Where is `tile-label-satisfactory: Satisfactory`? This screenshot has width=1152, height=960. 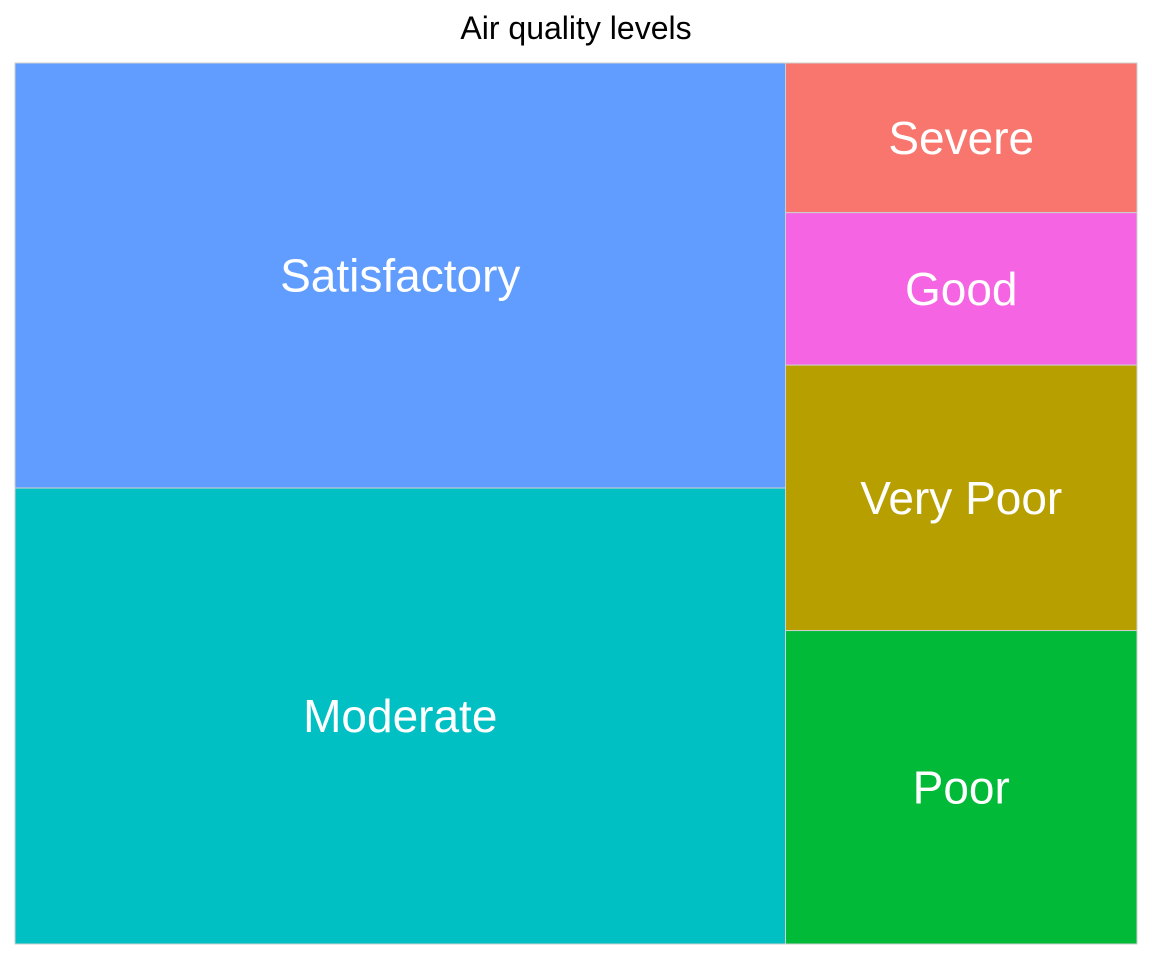 tile-label-satisfactory: Satisfactory is located at coordinates (400, 276).